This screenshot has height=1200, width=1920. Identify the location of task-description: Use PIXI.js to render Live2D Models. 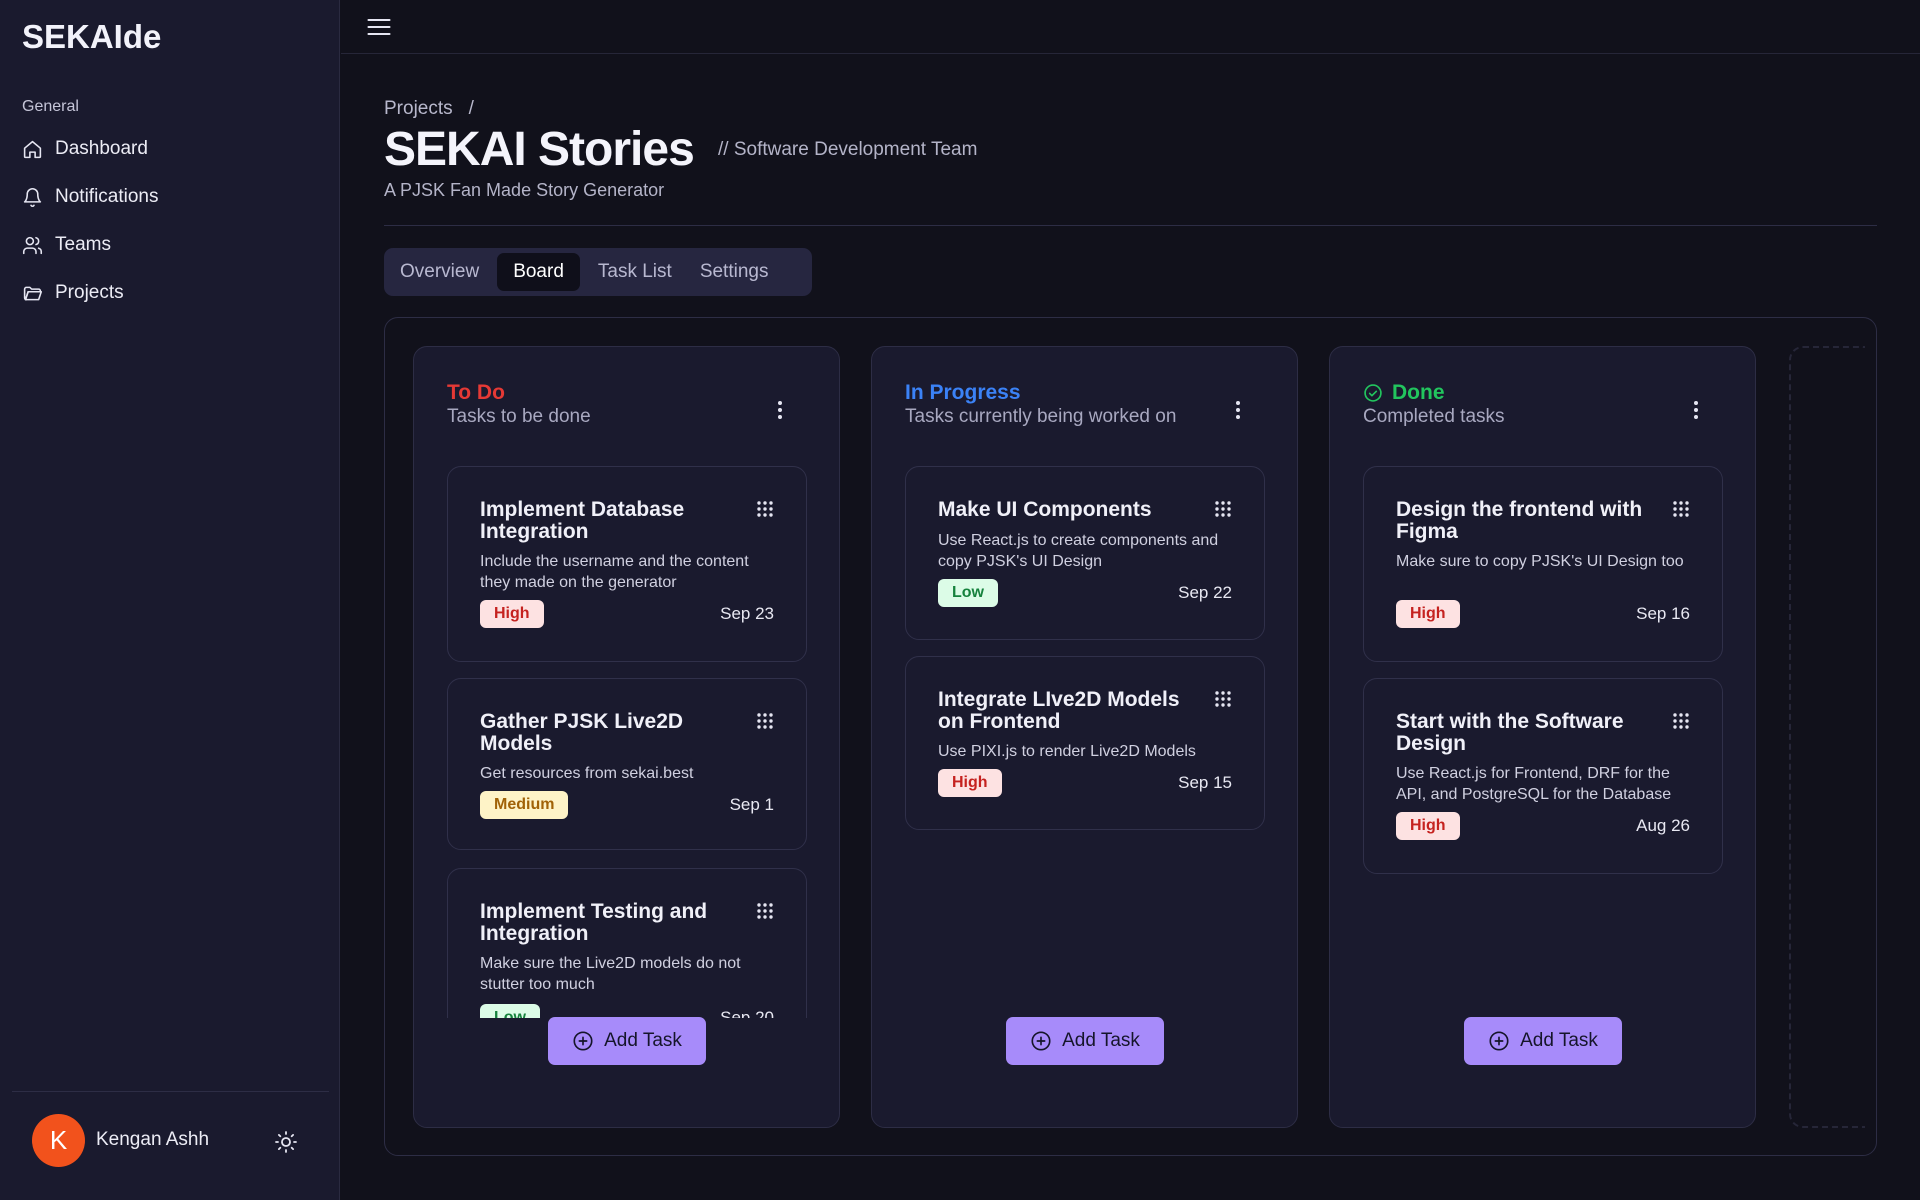
(1067, 751).